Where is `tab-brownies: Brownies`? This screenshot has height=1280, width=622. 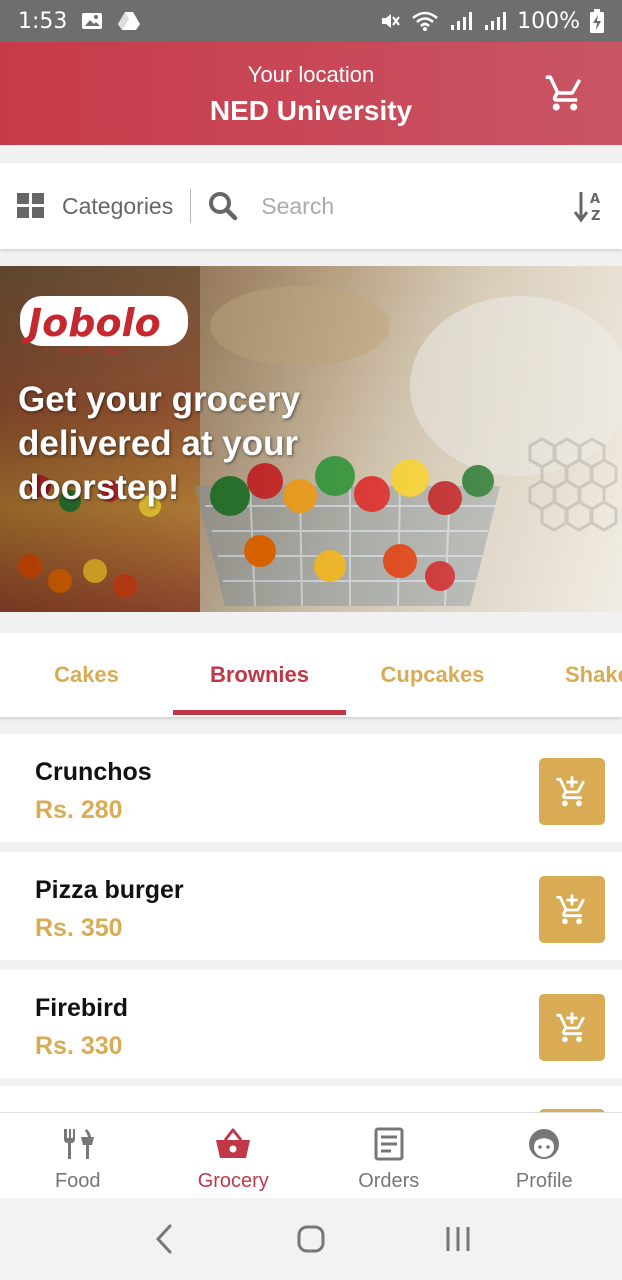 tab-brownies: Brownies is located at coordinates (259, 675).